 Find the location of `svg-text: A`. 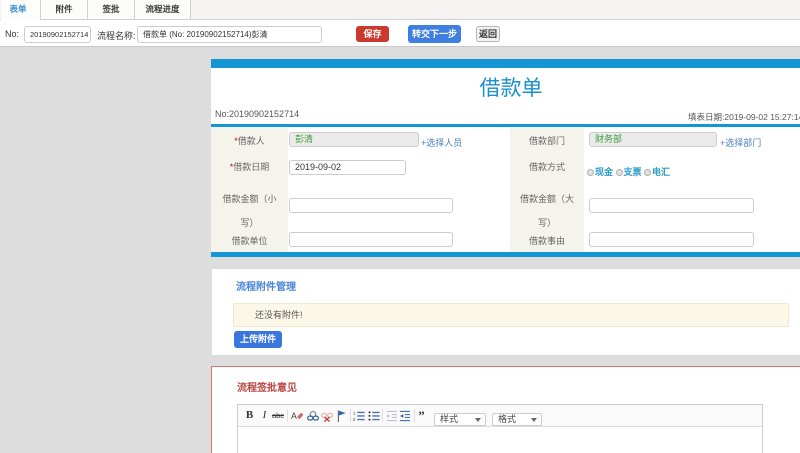

svg-text: A is located at coordinates (294, 416).